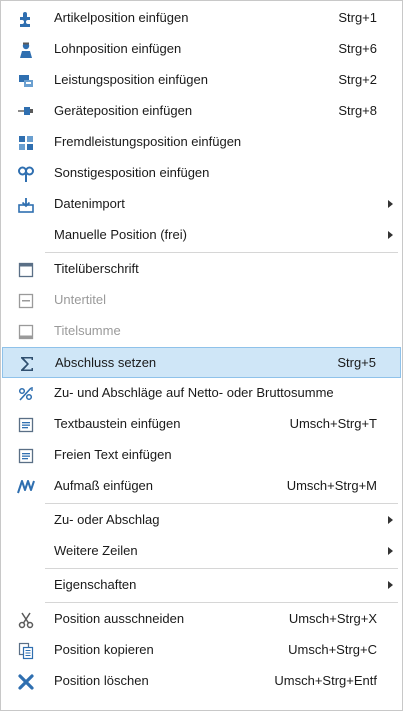  What do you see at coordinates (26, 112) in the screenshot?
I see `device-icon` at bounding box center [26, 112].